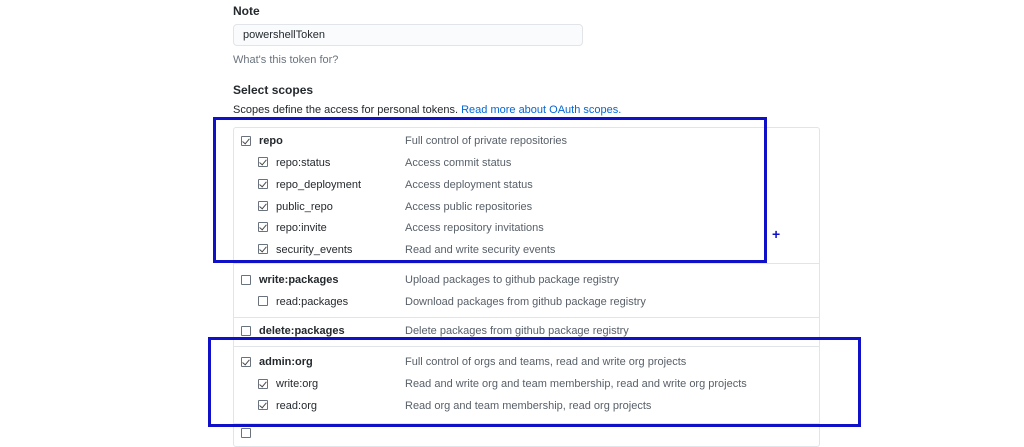  What do you see at coordinates (541, 110) in the screenshot?
I see `read-more-oauth-link: Read more about OAuth scopes.` at bounding box center [541, 110].